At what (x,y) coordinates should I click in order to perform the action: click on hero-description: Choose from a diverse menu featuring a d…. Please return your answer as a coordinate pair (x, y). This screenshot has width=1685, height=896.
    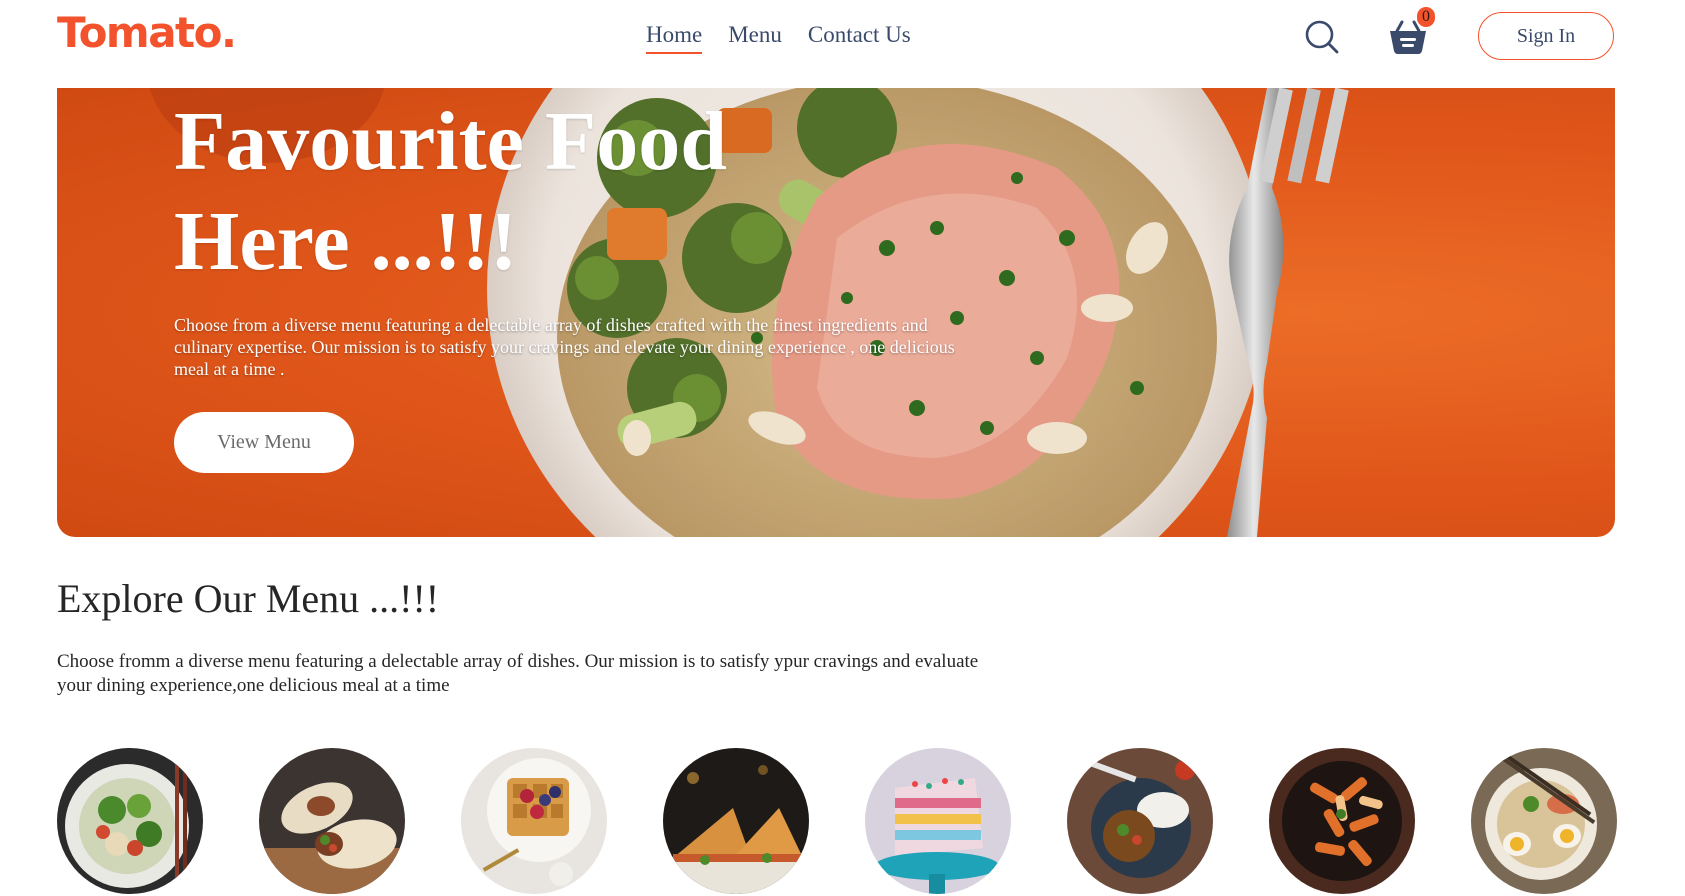
    Looking at the image, I should click on (564, 347).